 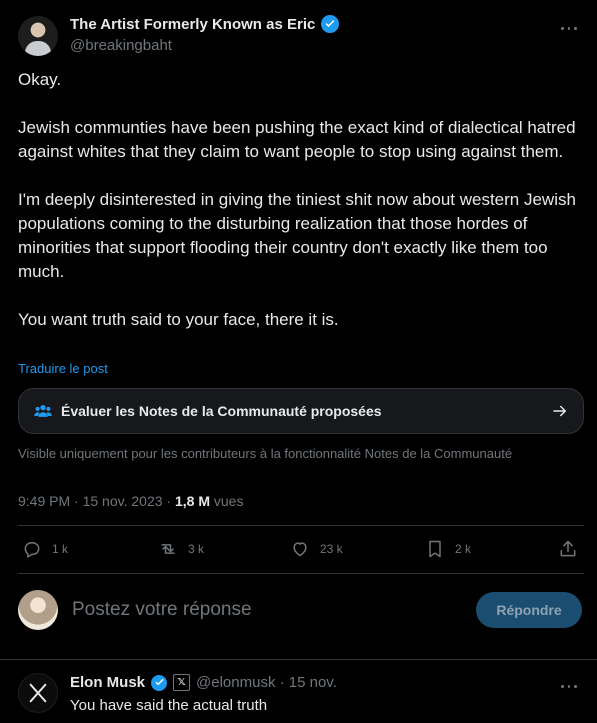 What do you see at coordinates (196, 549) in the screenshot?
I see `repost-count: 3 k` at bounding box center [196, 549].